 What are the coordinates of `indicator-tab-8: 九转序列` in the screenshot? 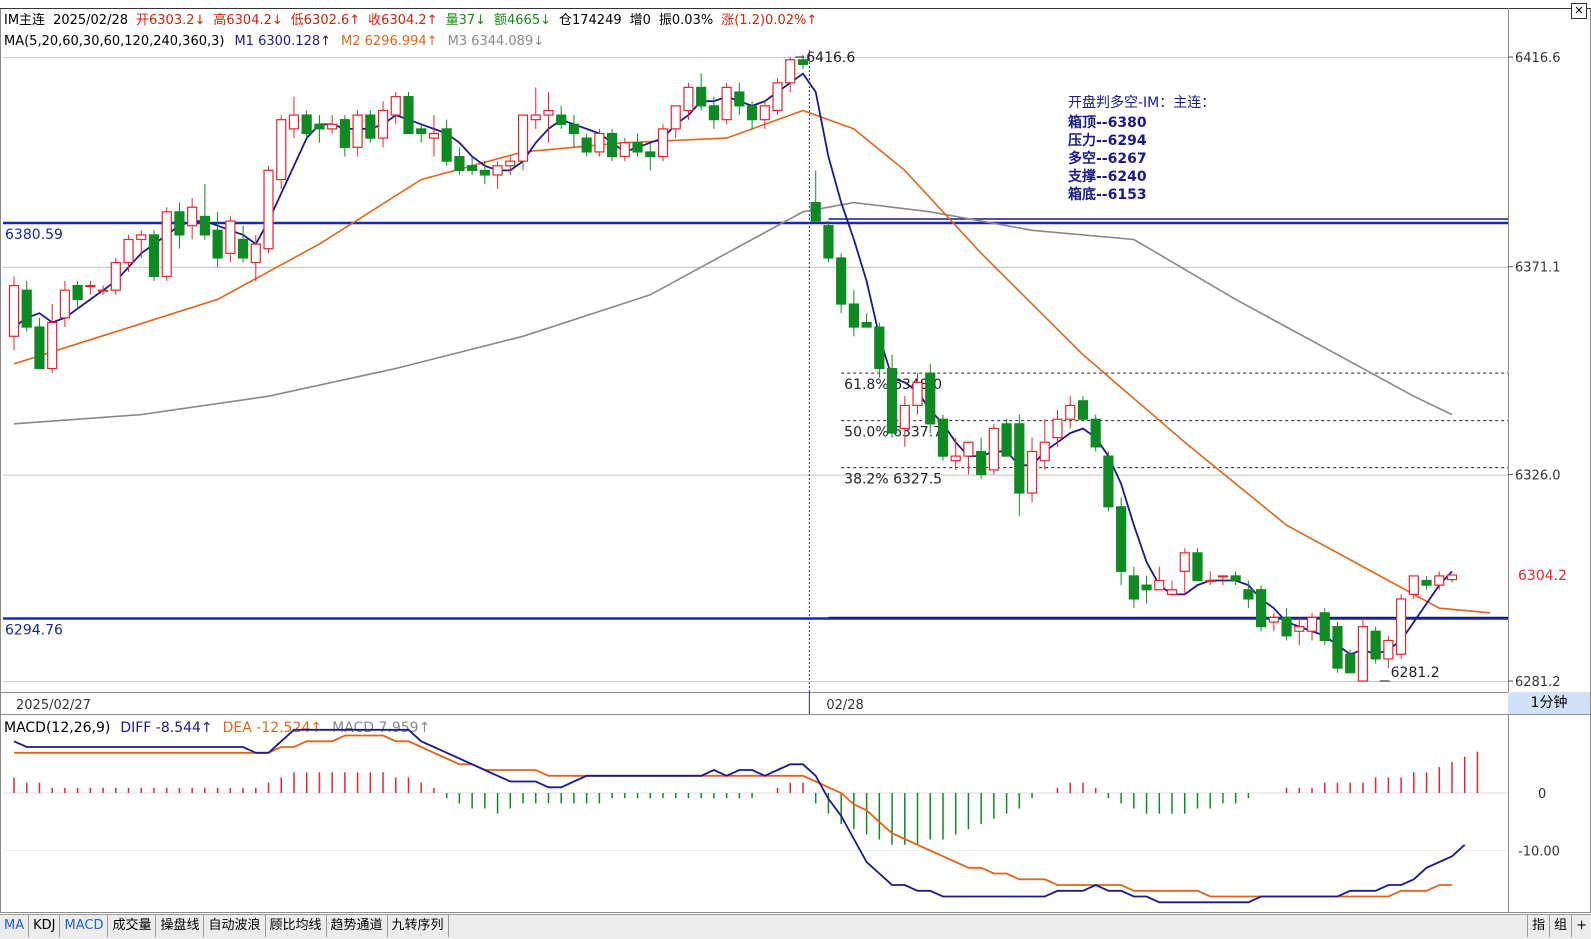 It's located at (418, 926).